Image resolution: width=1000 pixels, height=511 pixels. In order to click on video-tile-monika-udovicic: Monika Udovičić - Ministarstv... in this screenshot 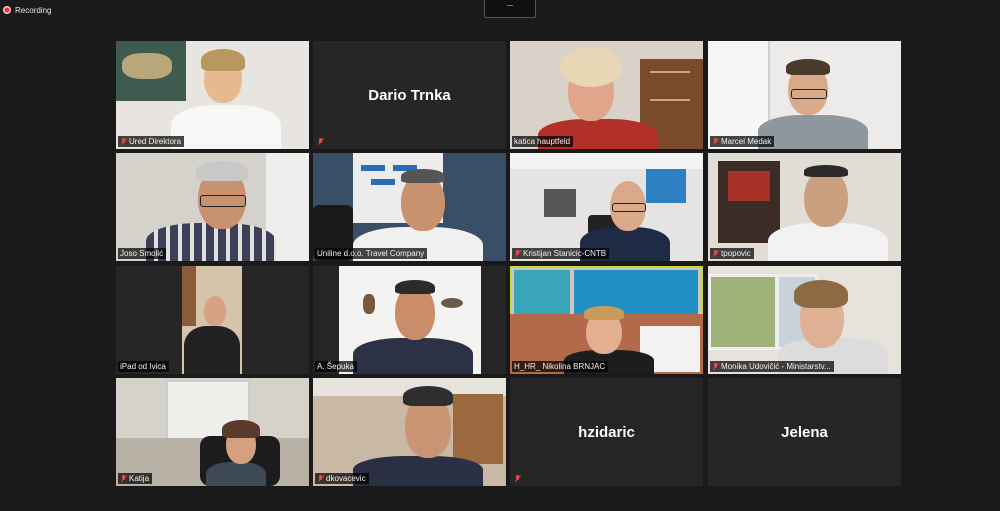, I will do `click(804, 320)`.